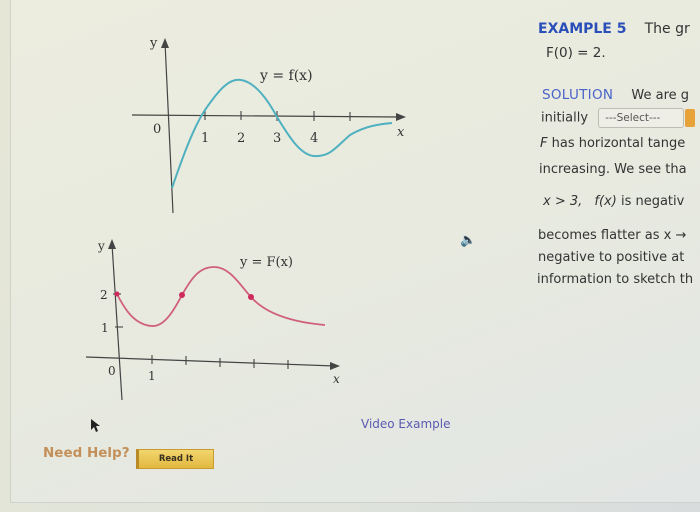 This screenshot has height=512, width=700. I want to click on need-help-label: Need Help?, so click(86, 453).